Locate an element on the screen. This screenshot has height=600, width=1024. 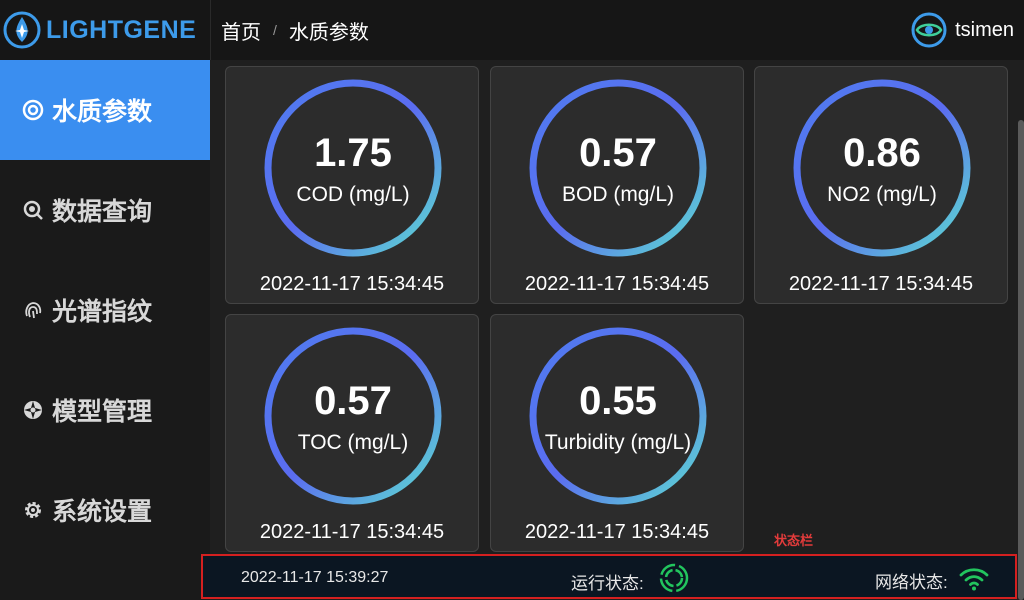
gauge: 0.57 BOD (mg/L) is located at coordinates (618, 168).